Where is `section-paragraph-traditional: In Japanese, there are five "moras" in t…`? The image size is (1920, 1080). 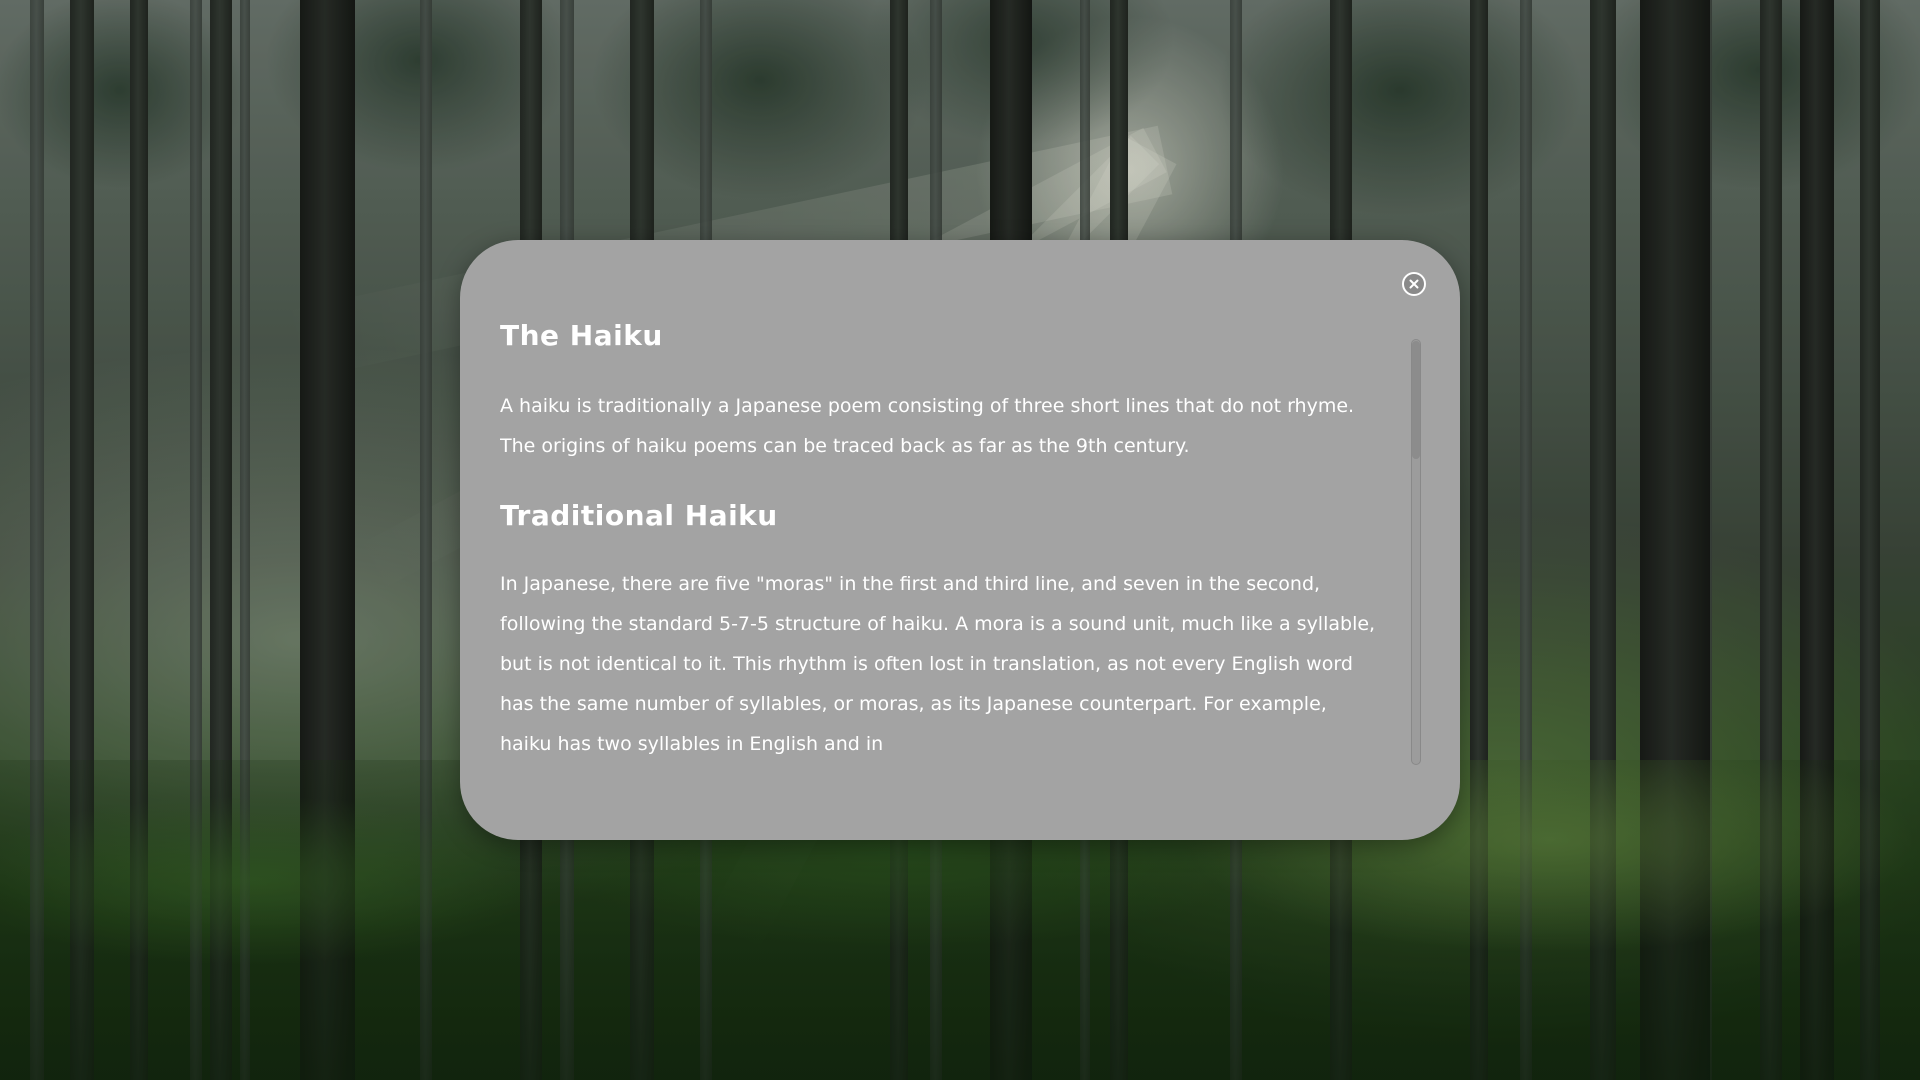 section-paragraph-traditional: In Japanese, there are five "moras" in t… is located at coordinates (938, 664).